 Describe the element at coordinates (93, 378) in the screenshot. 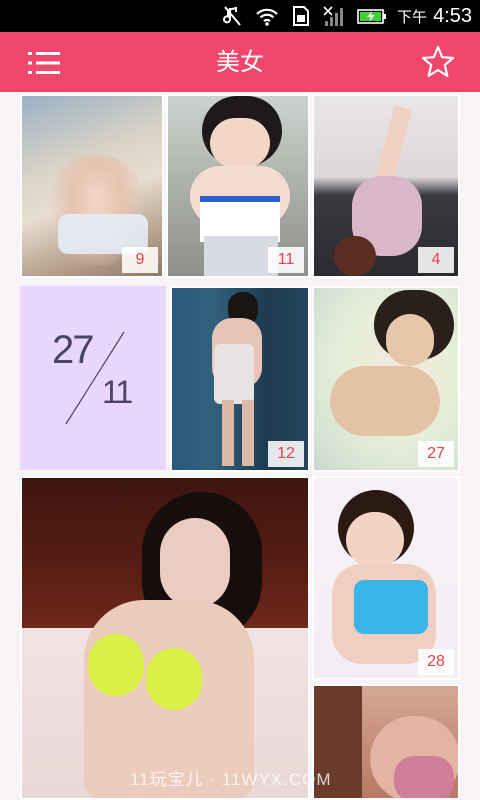

I see `date-tile: 27 11` at that location.